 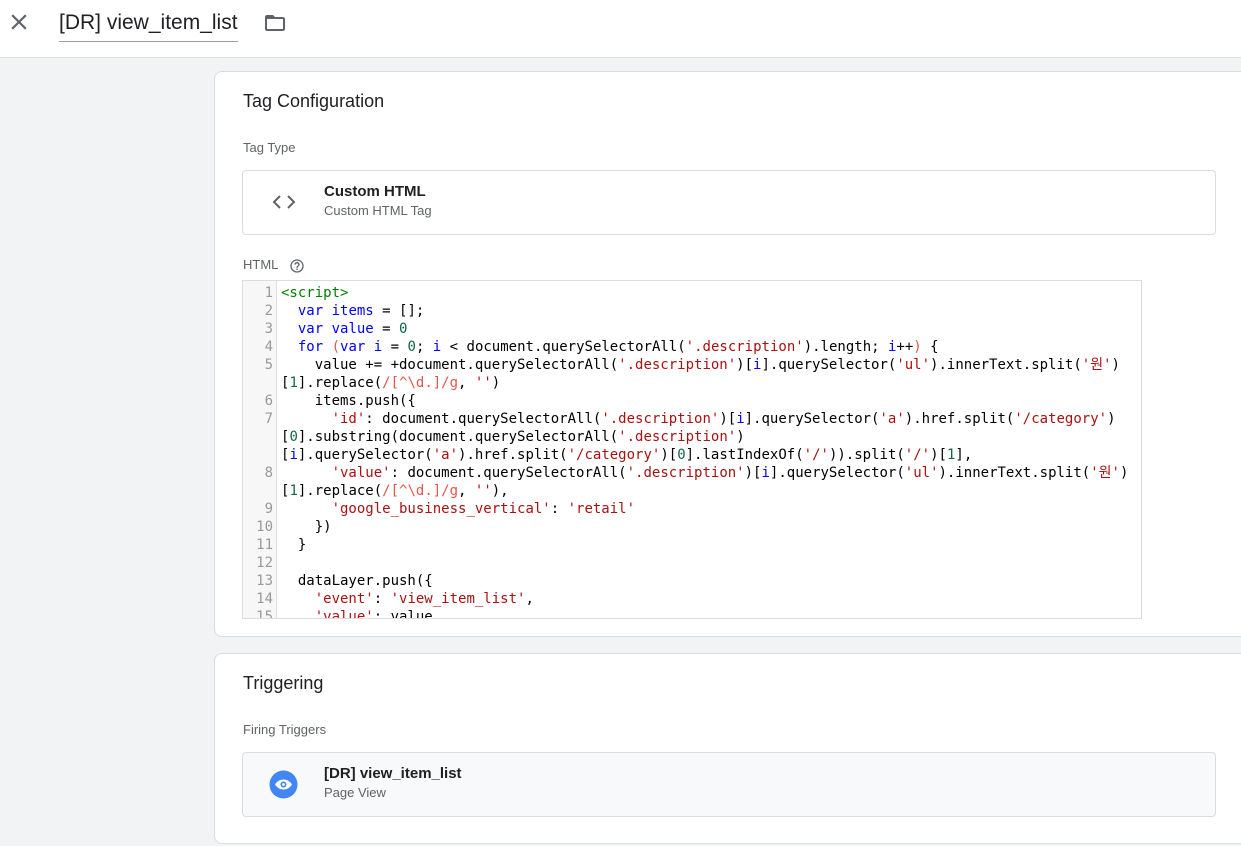 What do you see at coordinates (268, 293) in the screenshot?
I see `line-number: 1` at bounding box center [268, 293].